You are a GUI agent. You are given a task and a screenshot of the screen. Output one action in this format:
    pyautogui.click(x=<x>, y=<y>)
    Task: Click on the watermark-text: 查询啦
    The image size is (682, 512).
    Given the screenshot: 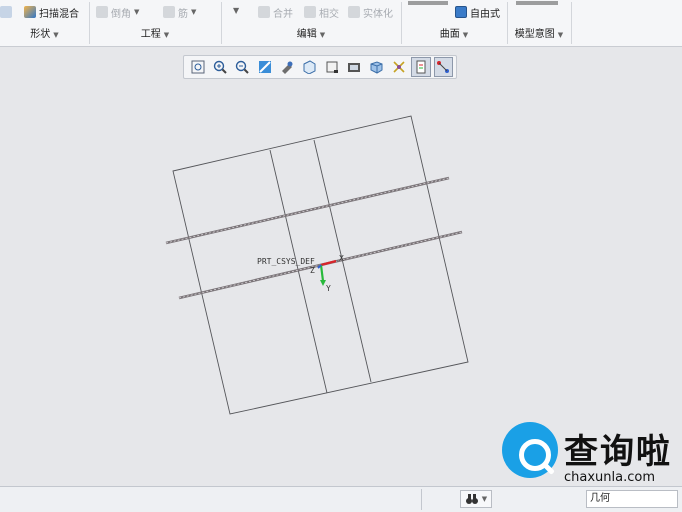 What is the action you would take?
    pyautogui.click(x=618, y=452)
    